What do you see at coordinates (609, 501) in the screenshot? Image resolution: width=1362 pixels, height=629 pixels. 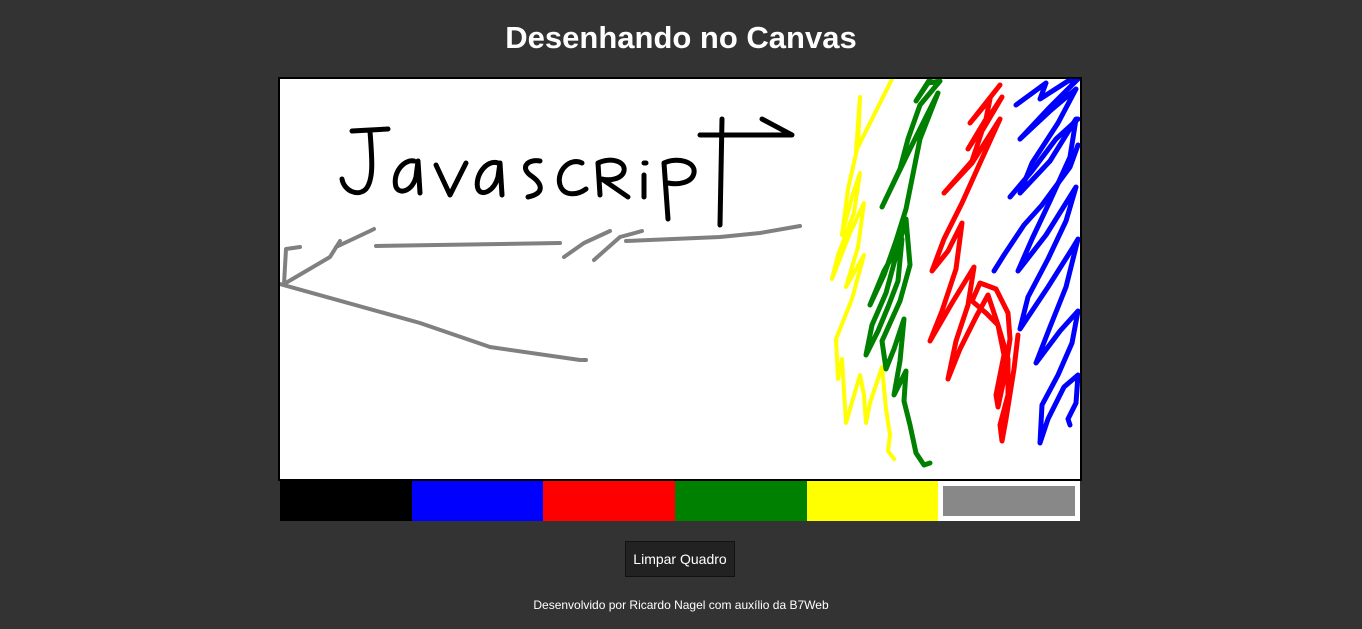 I see `color-swatch-red` at bounding box center [609, 501].